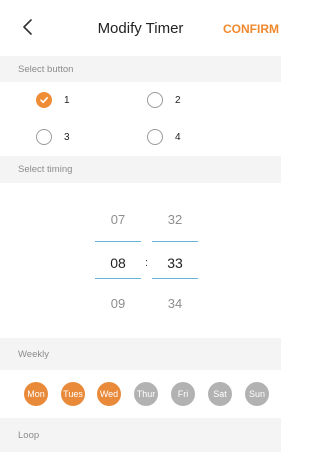  Describe the element at coordinates (73, 394) in the screenshot. I see `day-tues: Tues` at that location.